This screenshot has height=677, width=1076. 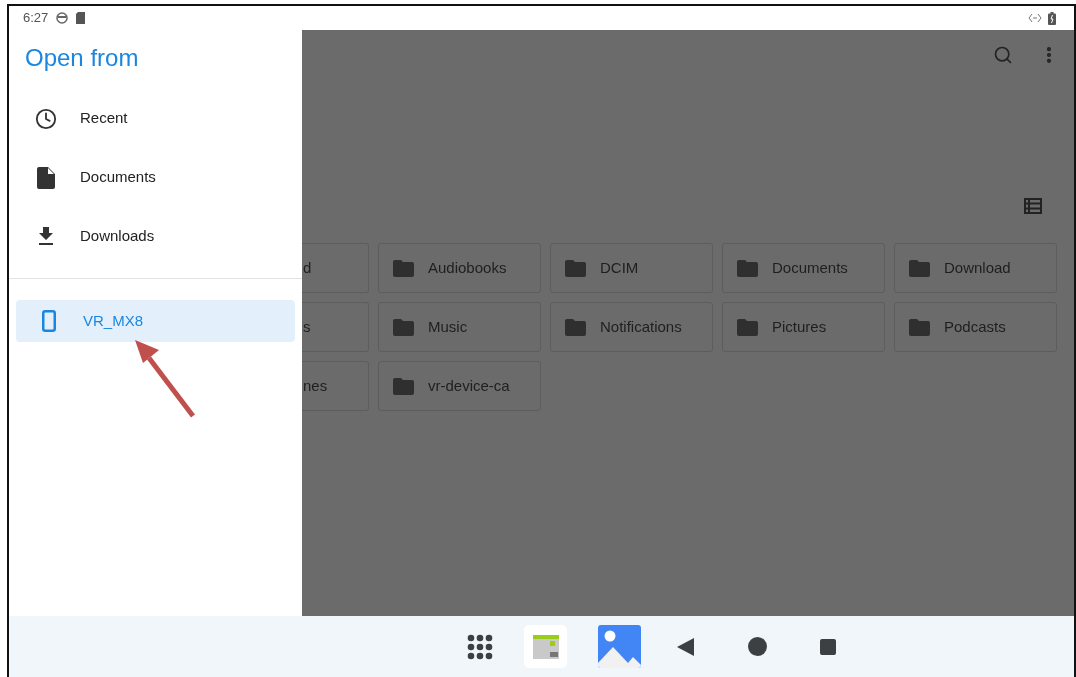 I want to click on folder-tile: DCIM, so click(x=631, y=268).